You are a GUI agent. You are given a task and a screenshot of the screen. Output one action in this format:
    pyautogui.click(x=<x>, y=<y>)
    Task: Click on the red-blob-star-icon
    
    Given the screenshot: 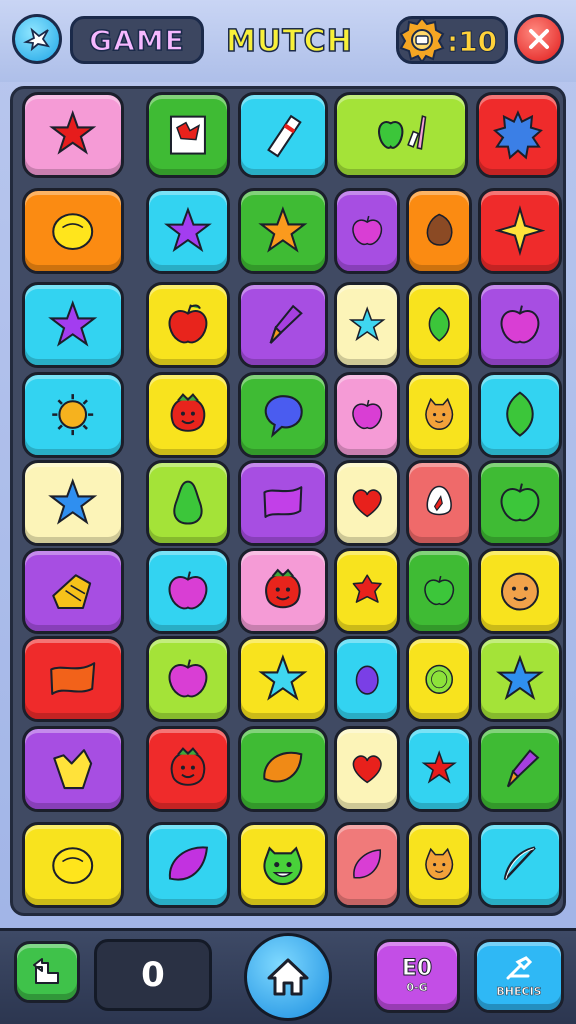 What is the action you would take?
    pyautogui.click(x=367, y=589)
    